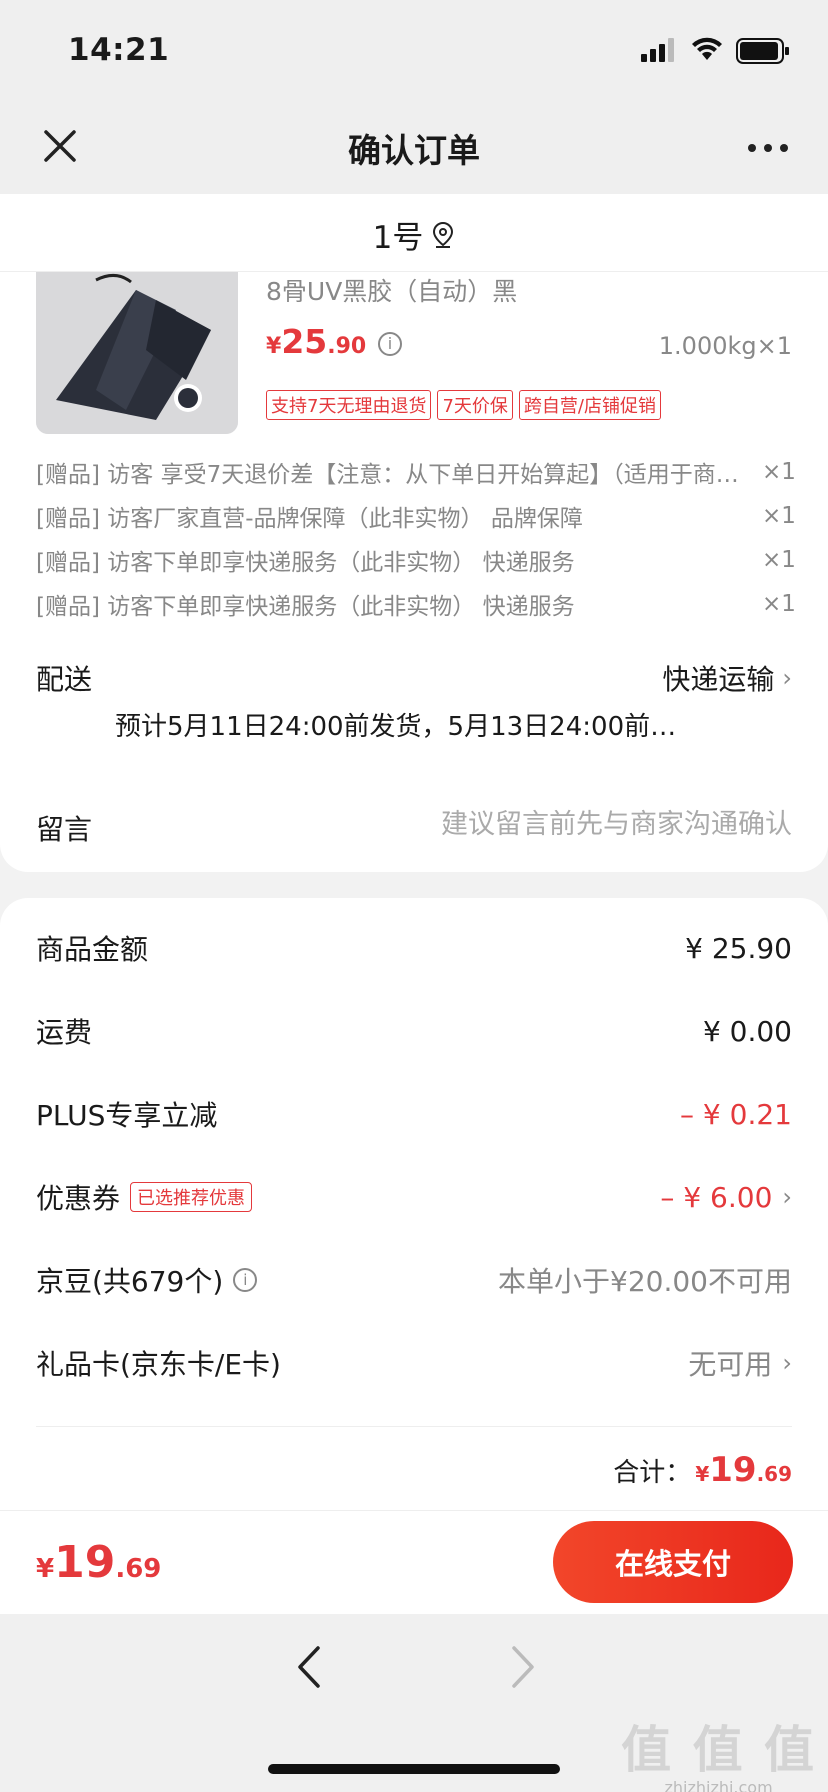 The height and width of the screenshot is (1792, 828). What do you see at coordinates (768, 148) in the screenshot?
I see `more-icon` at bounding box center [768, 148].